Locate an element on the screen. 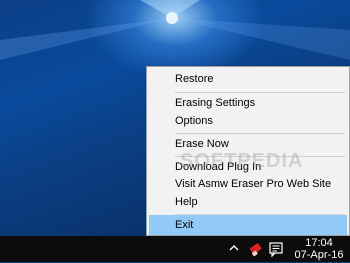 The height and width of the screenshot is (263, 350). taskbar: 17:04 07-Apr-16 is located at coordinates (175, 249).